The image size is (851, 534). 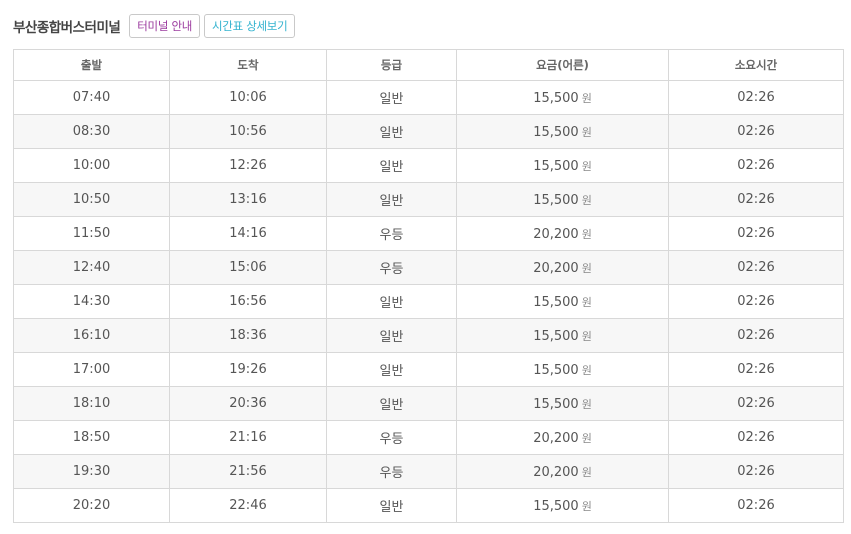 What do you see at coordinates (756, 65) in the screenshot?
I see `col-header-duration: 소요시간` at bounding box center [756, 65].